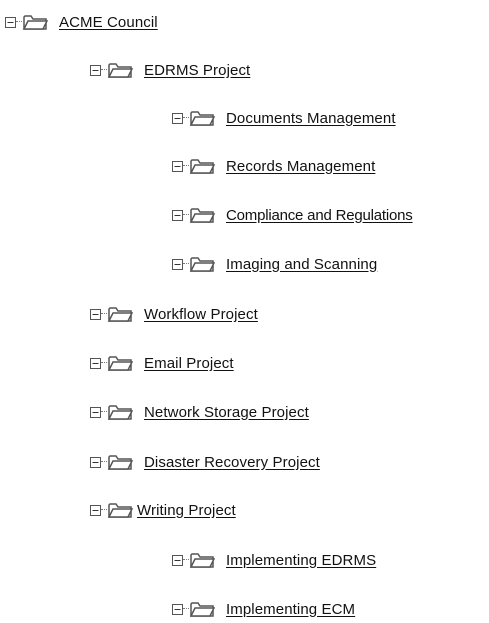 The image size is (489, 623). What do you see at coordinates (186, 510) in the screenshot?
I see `tree-node-label: Writing Project` at bounding box center [186, 510].